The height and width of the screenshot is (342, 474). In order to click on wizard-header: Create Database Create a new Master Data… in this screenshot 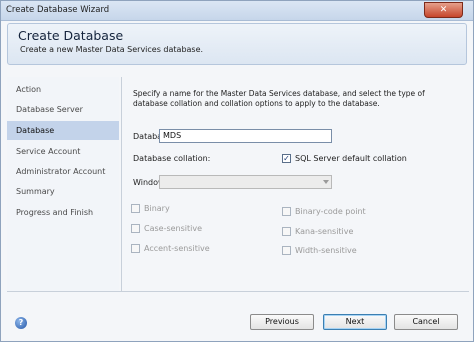, I will do `click(237, 44)`.